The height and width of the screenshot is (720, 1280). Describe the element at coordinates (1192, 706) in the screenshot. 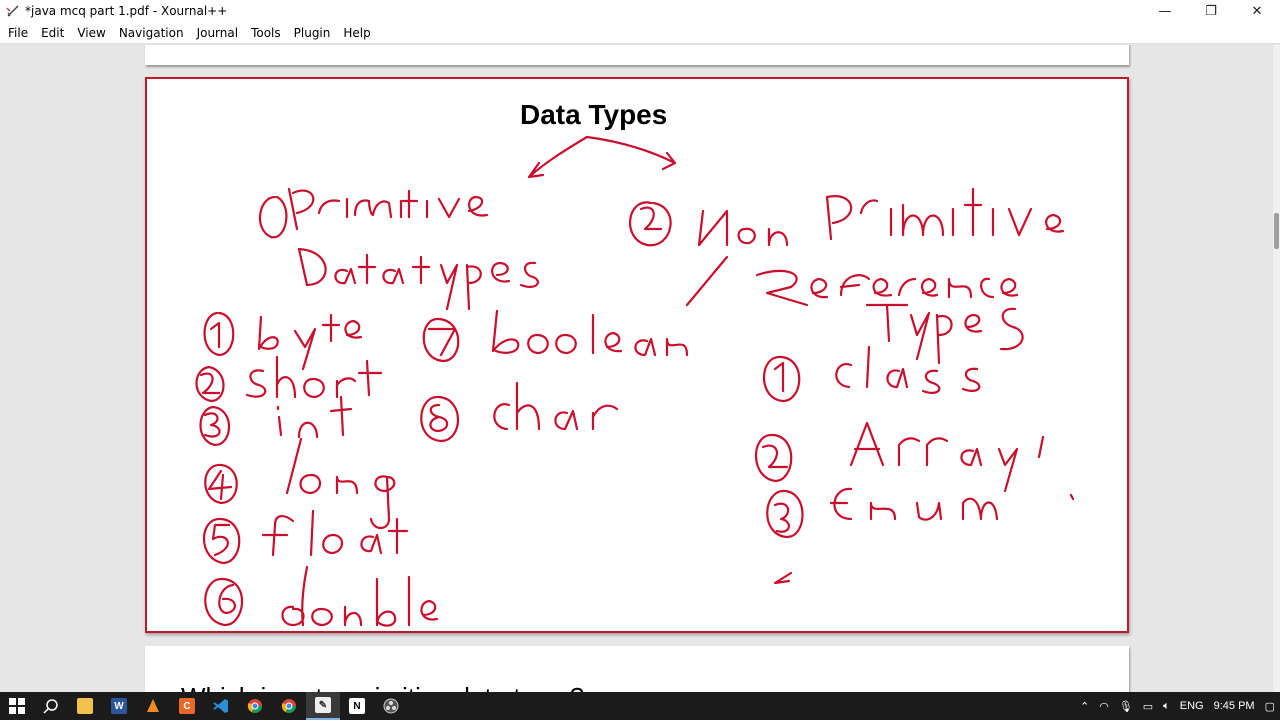

I see `language-indicator: ENG` at that location.